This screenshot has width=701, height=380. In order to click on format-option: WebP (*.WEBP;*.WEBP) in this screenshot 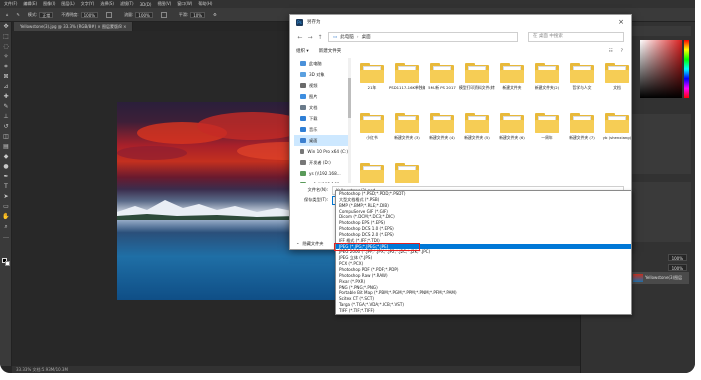, I will do `click(483, 314)`.